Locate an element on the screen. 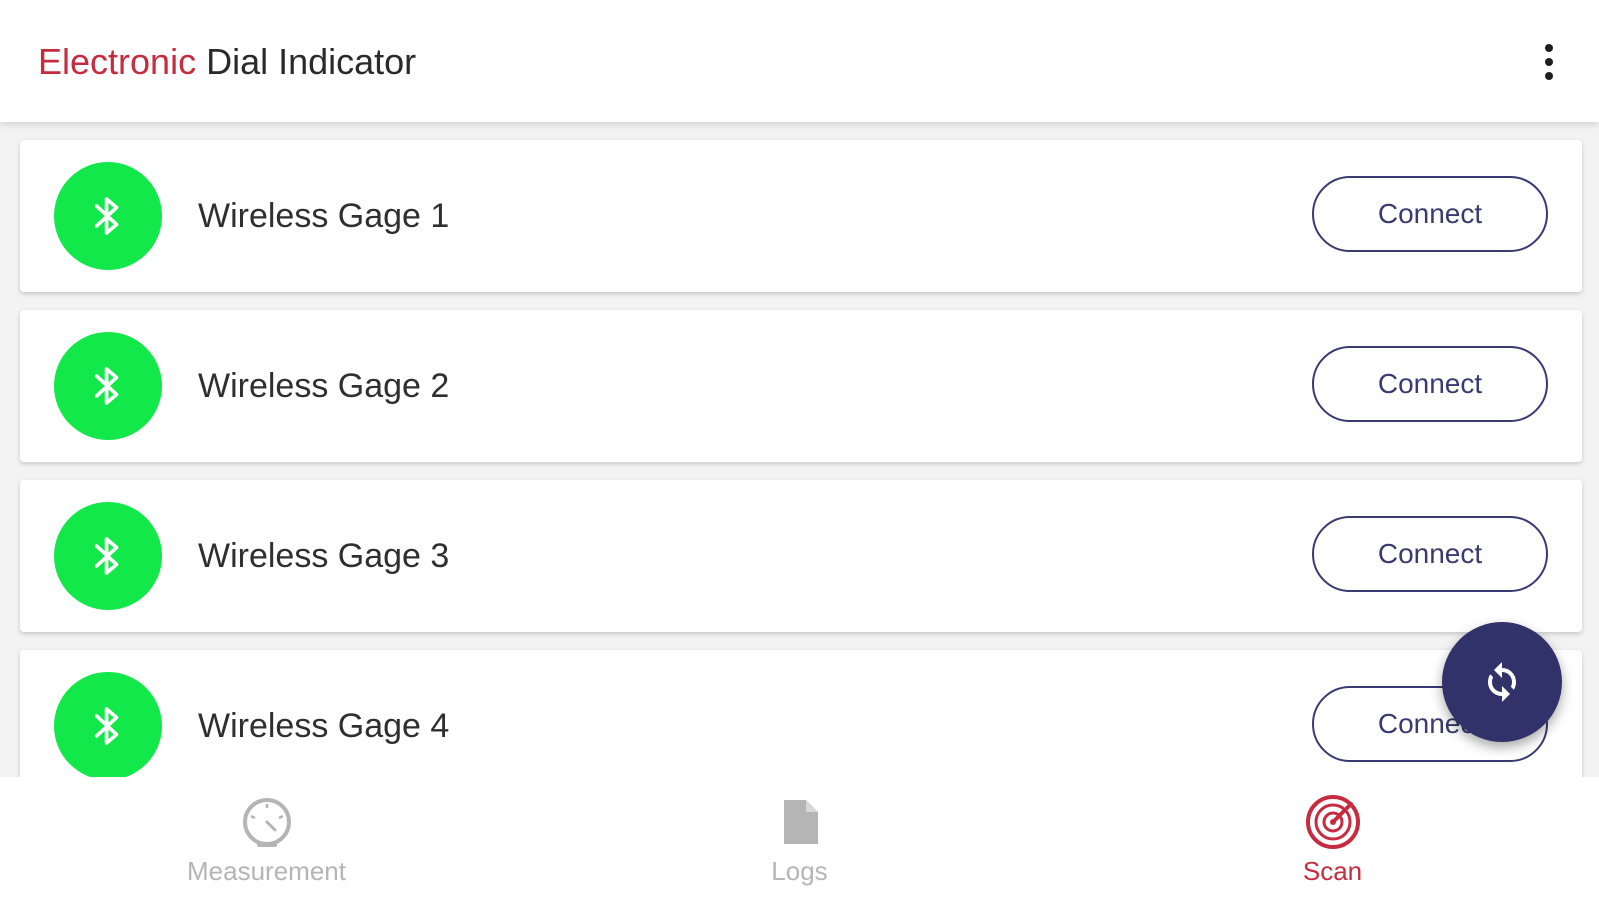 The width and height of the screenshot is (1599, 900). gauge-icon is located at coordinates (267, 822).